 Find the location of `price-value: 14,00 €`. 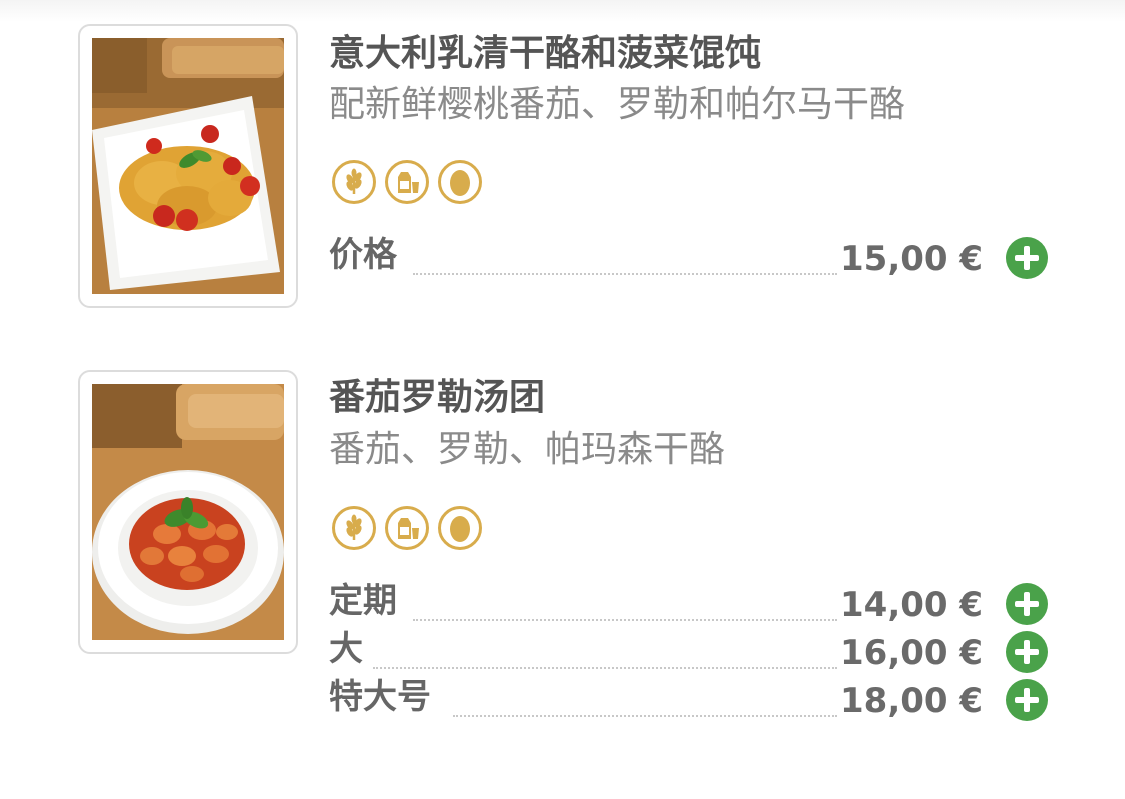

price-value: 14,00 € is located at coordinates (912, 605).